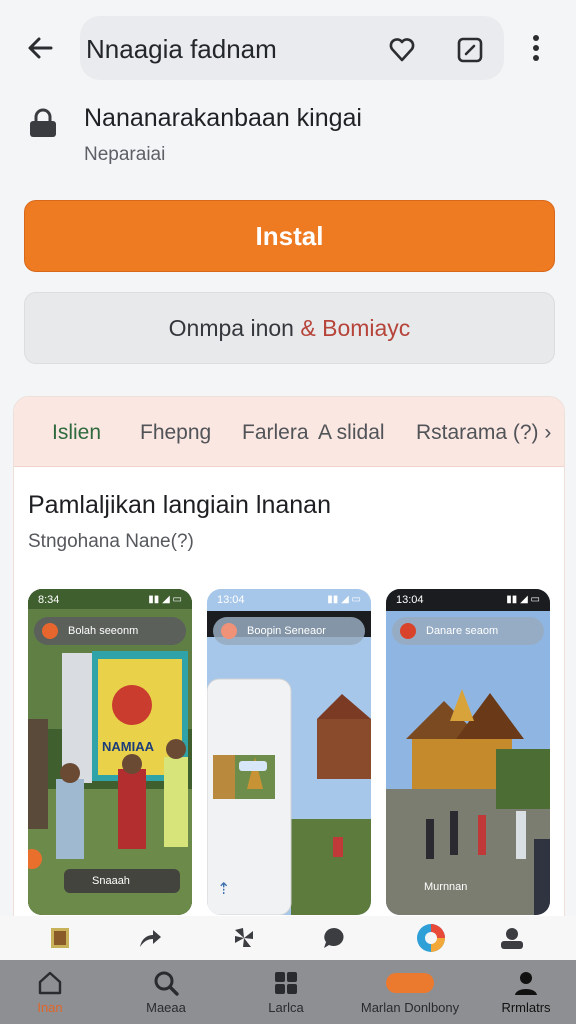 This screenshot has height=1024, width=576. Describe the element at coordinates (334, 938) in the screenshot. I see `comment-icon` at that location.